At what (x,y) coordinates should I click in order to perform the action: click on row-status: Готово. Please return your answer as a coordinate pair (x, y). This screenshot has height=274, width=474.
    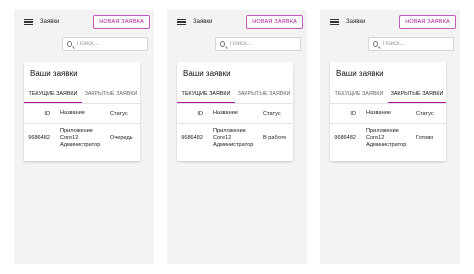
    Looking at the image, I should click on (425, 138).